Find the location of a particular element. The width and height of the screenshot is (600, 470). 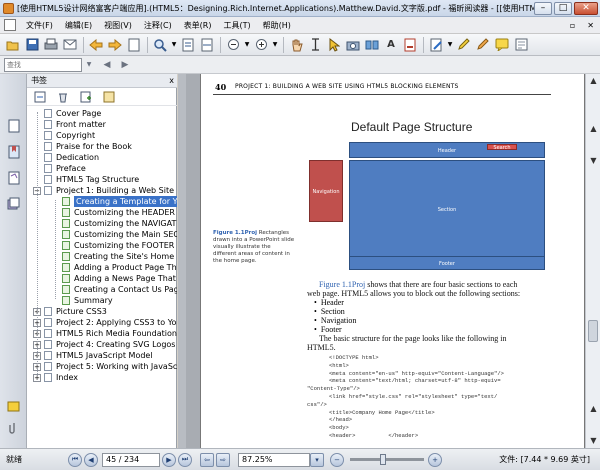

select-text-icon is located at coordinates (315, 45).